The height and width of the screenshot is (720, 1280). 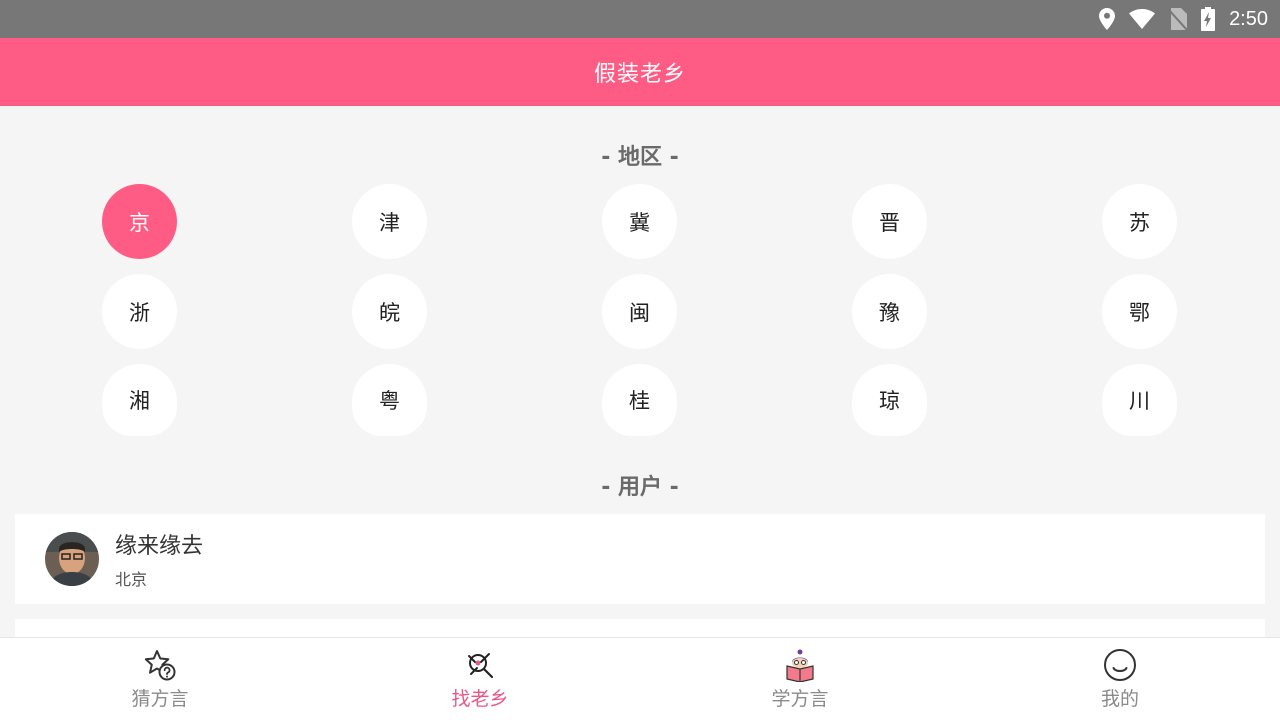 What do you see at coordinates (639, 221) in the screenshot?
I see `region-button: 冀` at bounding box center [639, 221].